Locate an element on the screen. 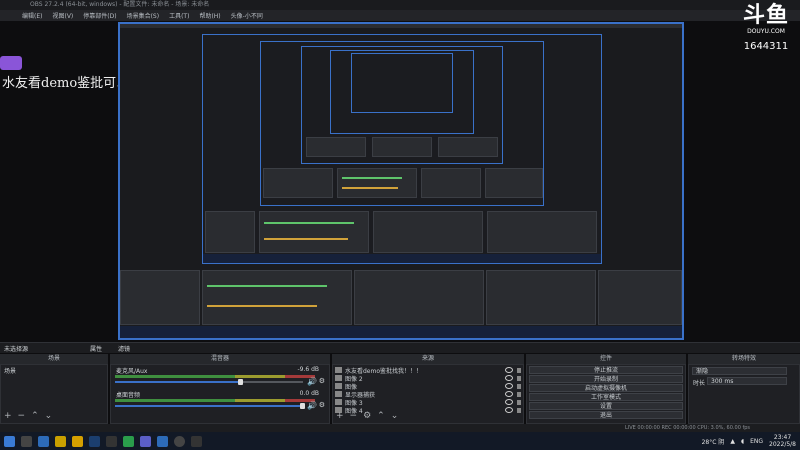  obs-icon is located at coordinates (179, 441).